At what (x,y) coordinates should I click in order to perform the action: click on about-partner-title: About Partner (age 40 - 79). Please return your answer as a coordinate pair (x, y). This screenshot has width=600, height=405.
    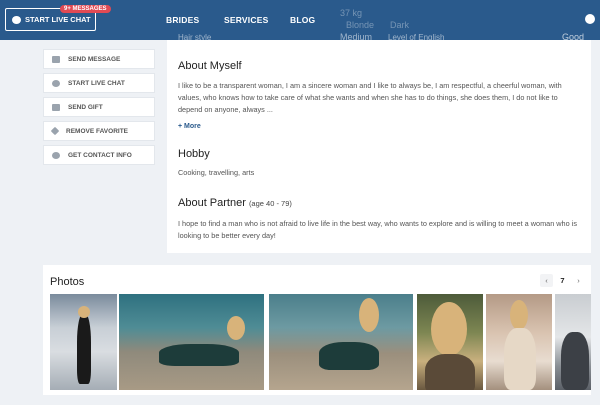
    Looking at the image, I should click on (235, 203).